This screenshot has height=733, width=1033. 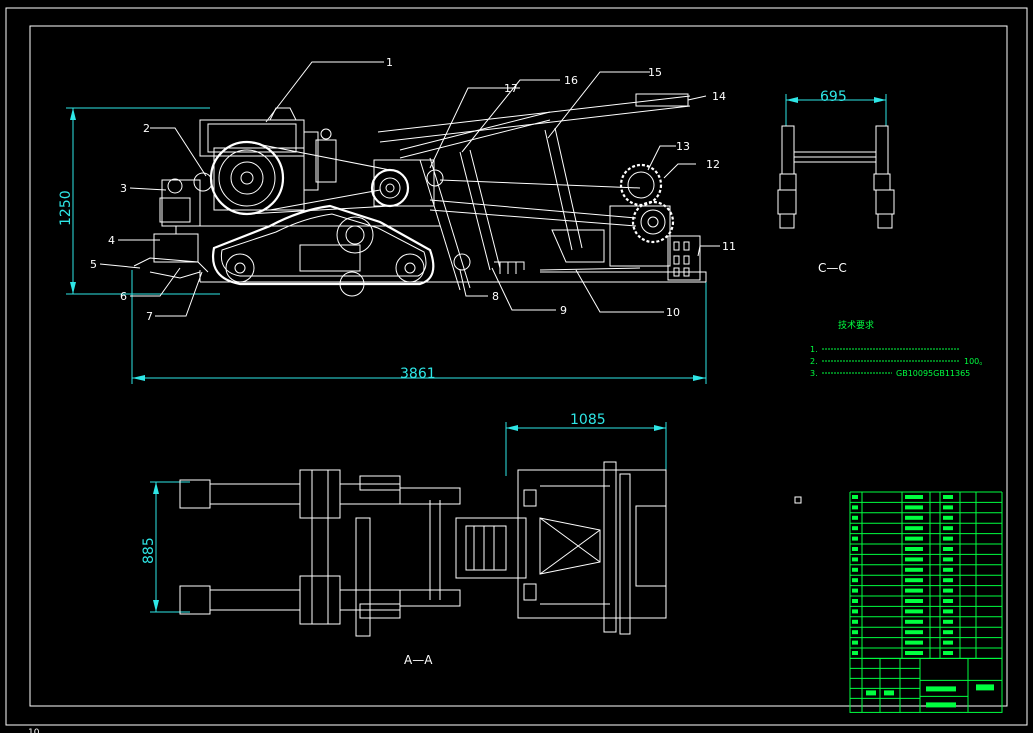 I want to click on section-label-aa: A—A, so click(x=418, y=660).